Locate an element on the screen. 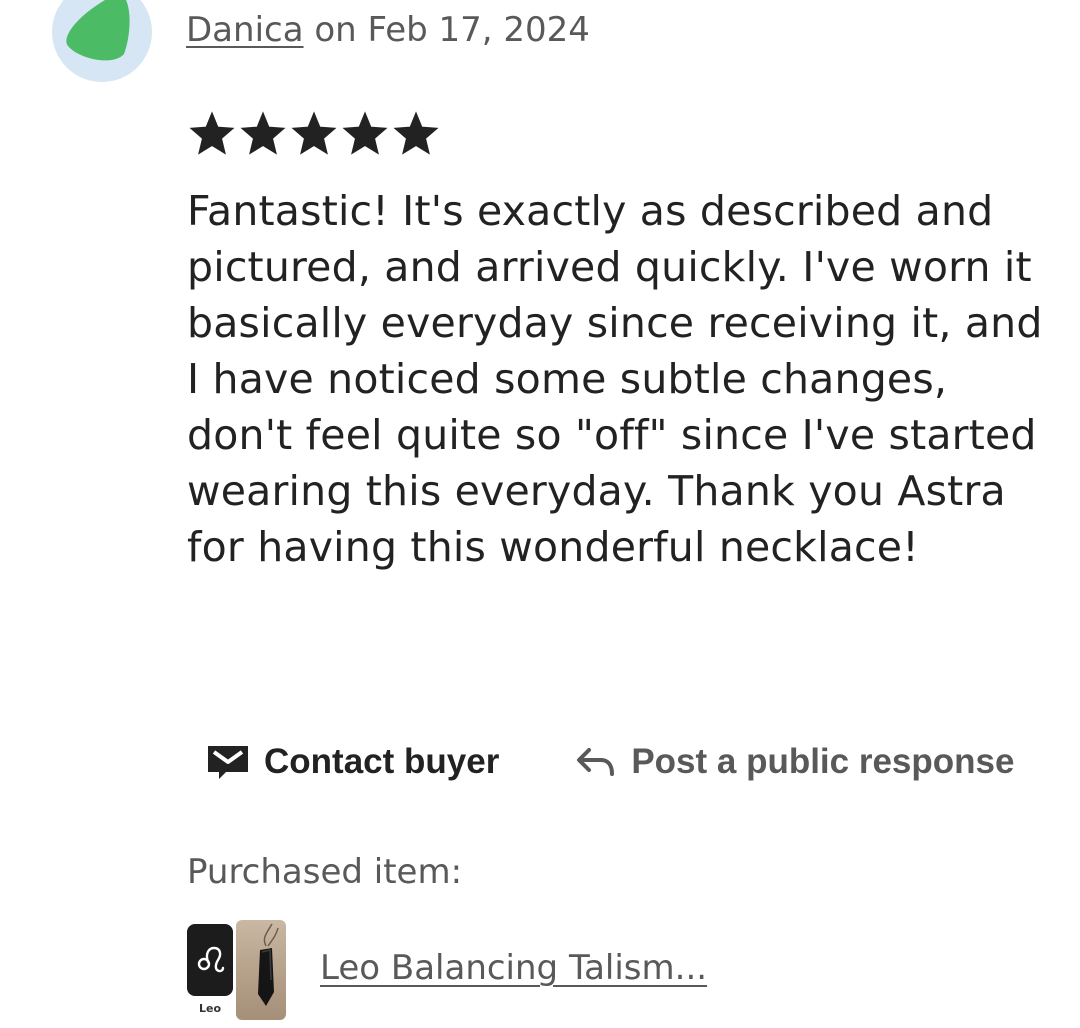 The image size is (1080, 1028). post-public-response-button: Post a public response is located at coordinates (794, 762).